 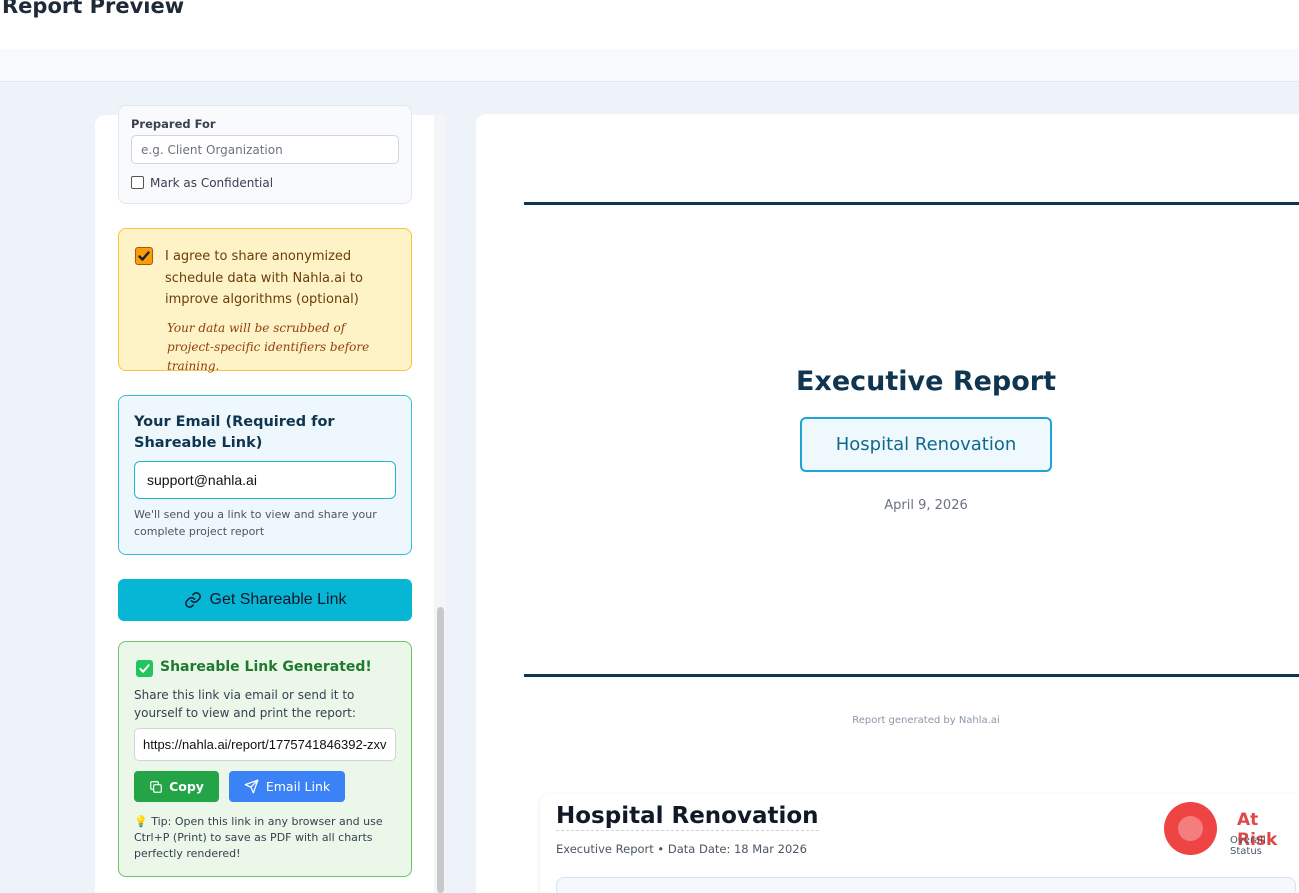 What do you see at coordinates (265, 744) in the screenshot?
I see `shareable-link-field` at bounding box center [265, 744].